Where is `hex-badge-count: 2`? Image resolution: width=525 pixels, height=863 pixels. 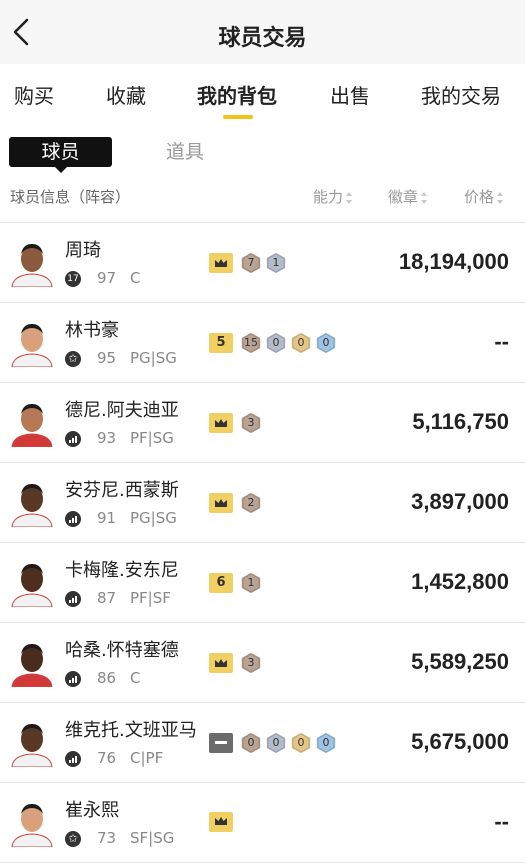
hex-badge-count: 2 is located at coordinates (251, 502).